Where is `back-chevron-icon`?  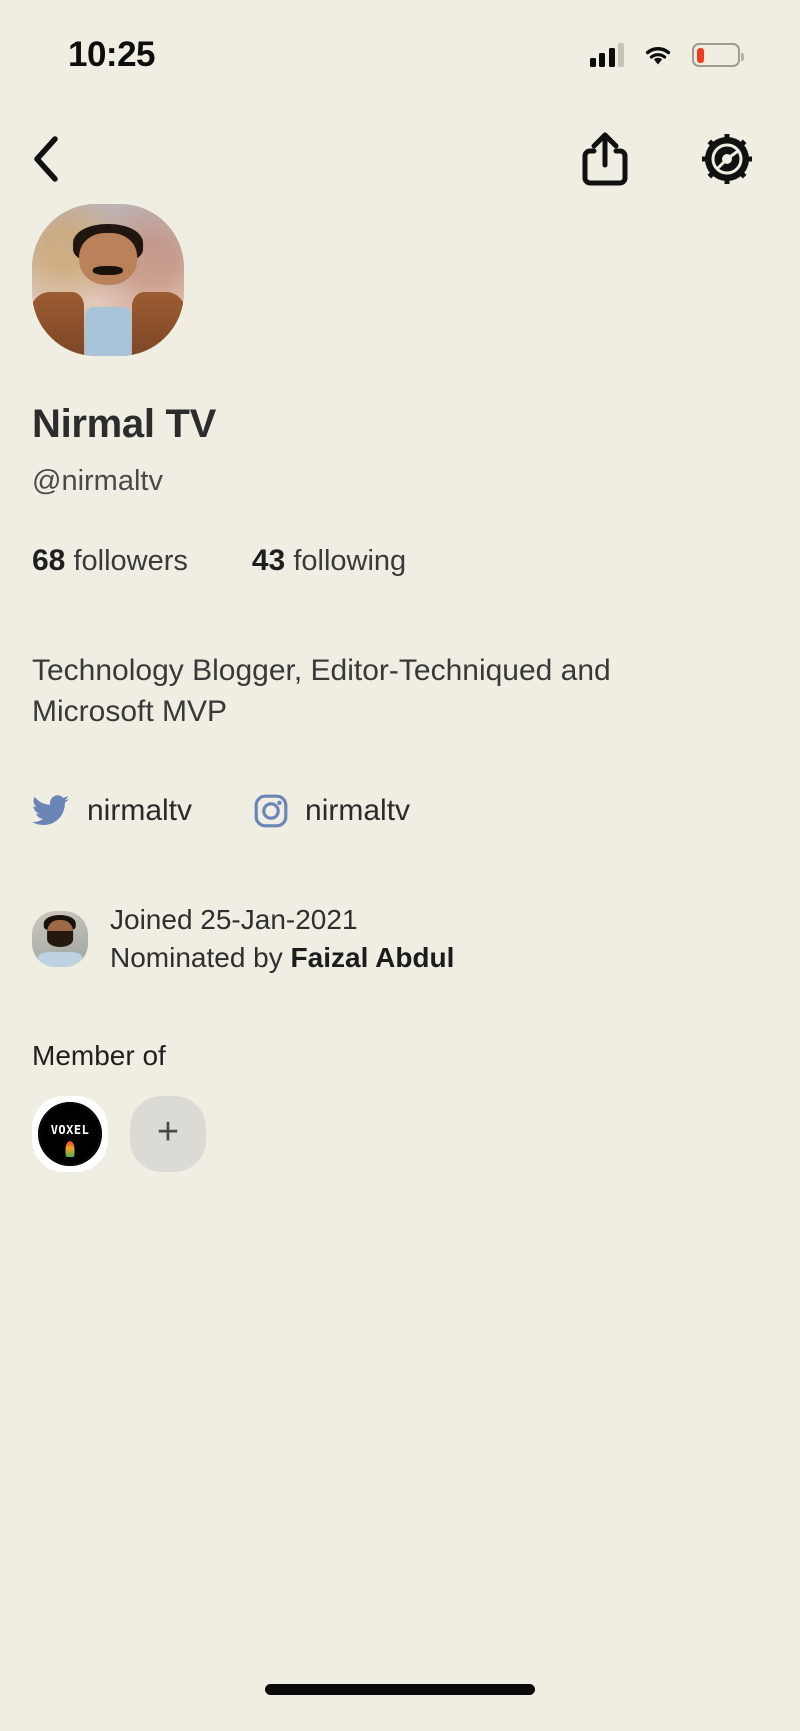
back-chevron-icon is located at coordinates (46, 159).